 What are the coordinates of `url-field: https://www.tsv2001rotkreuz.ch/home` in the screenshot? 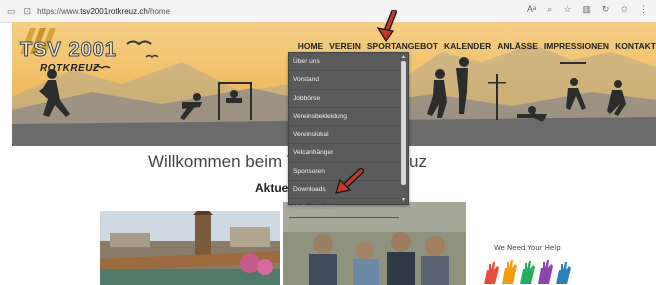 It's located at (103, 11).